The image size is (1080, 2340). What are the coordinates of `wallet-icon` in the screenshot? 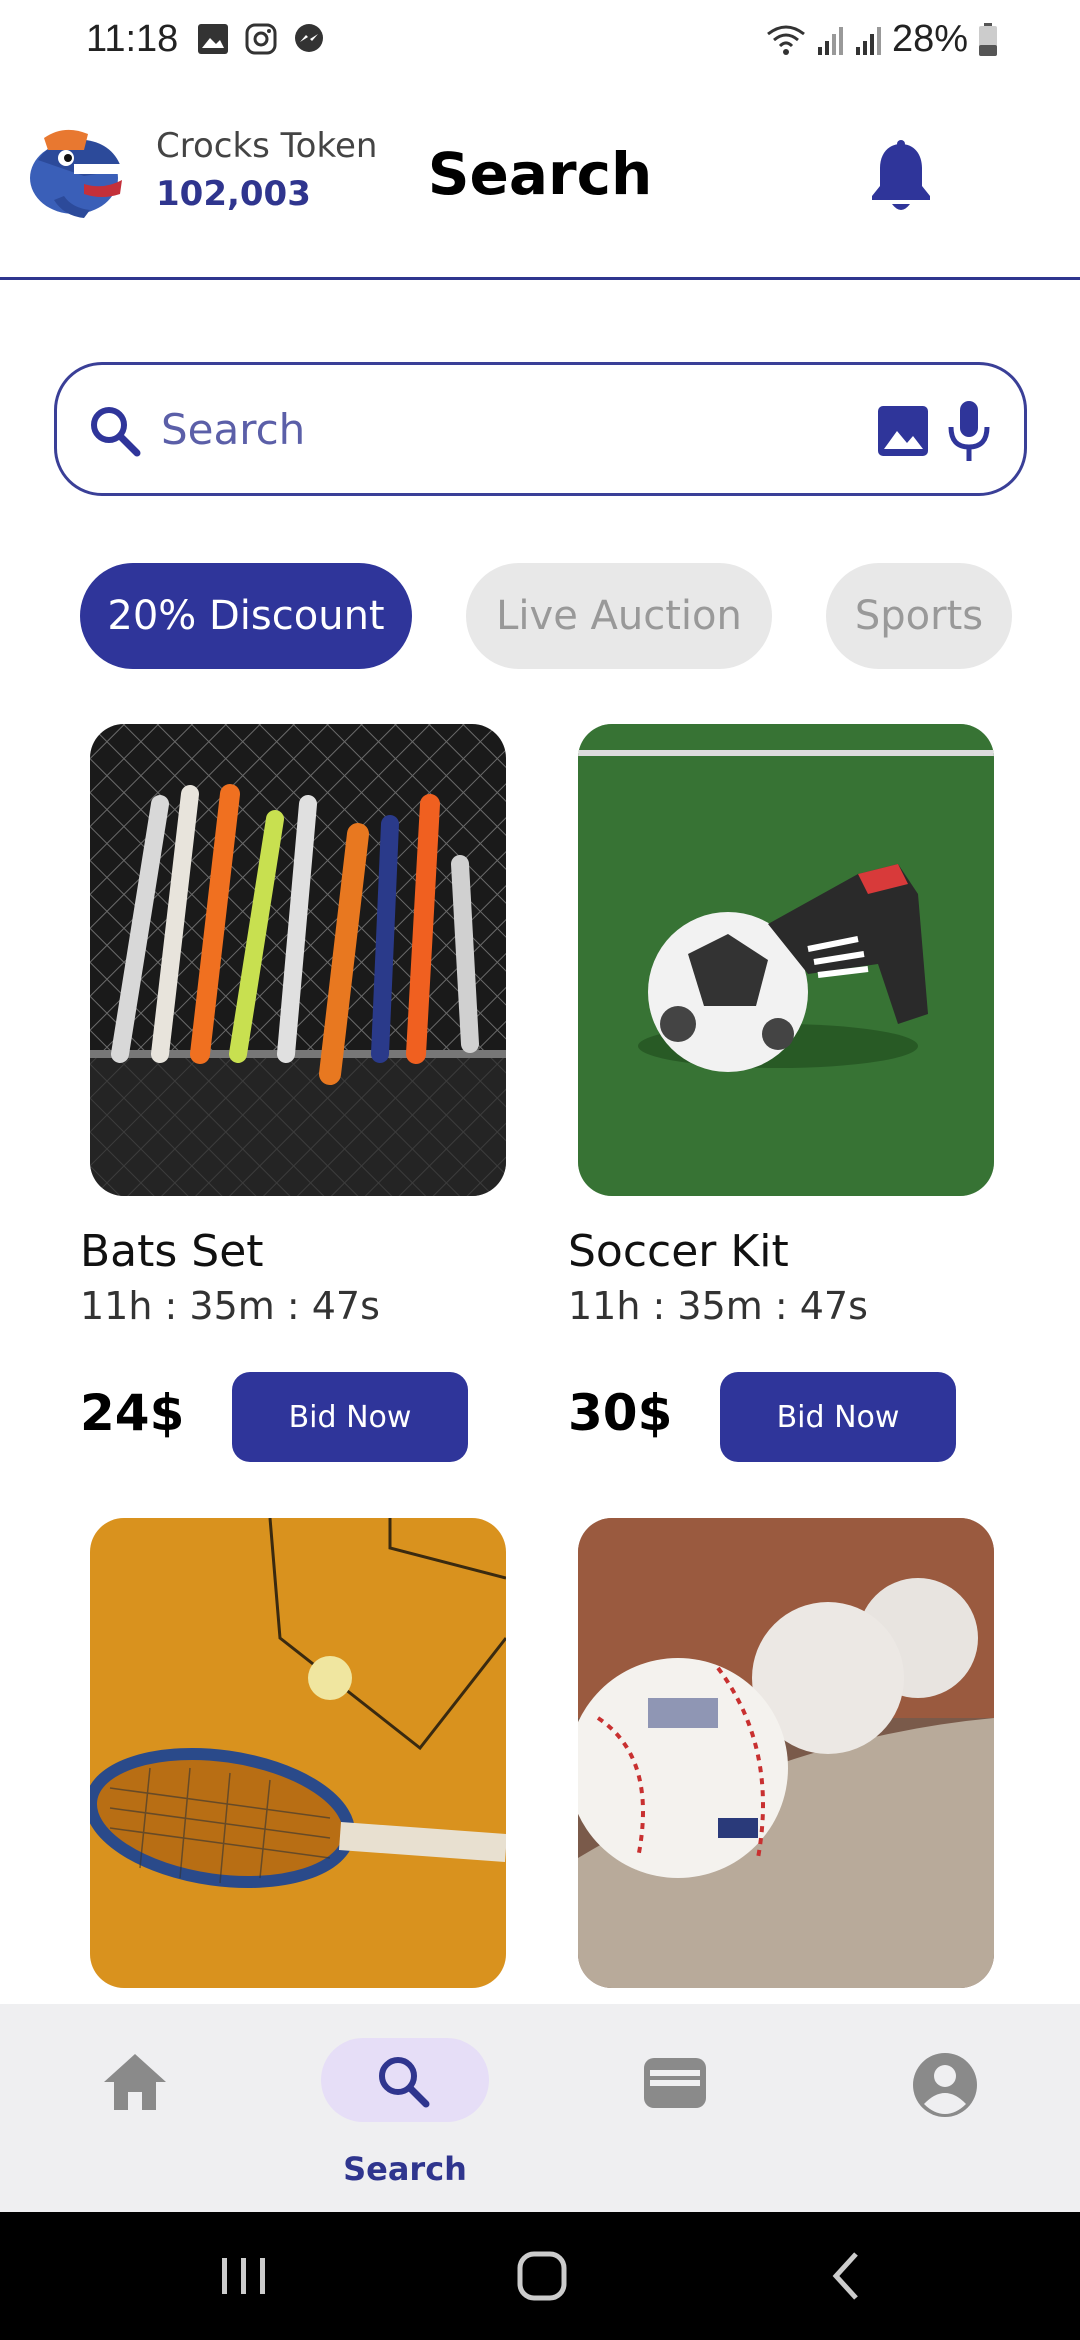 It's located at (675, 2082).